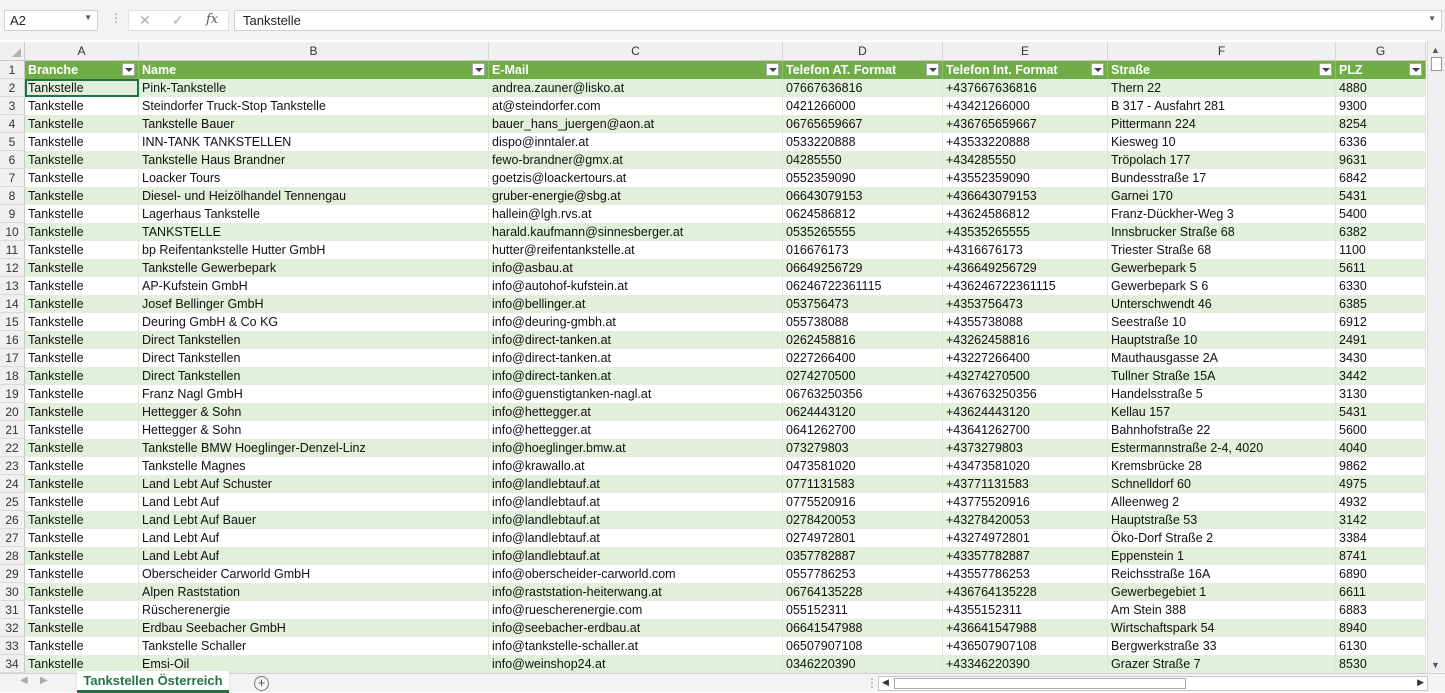 Image resolution: width=1445 pixels, height=693 pixels. I want to click on row-header: 7, so click(12, 178).